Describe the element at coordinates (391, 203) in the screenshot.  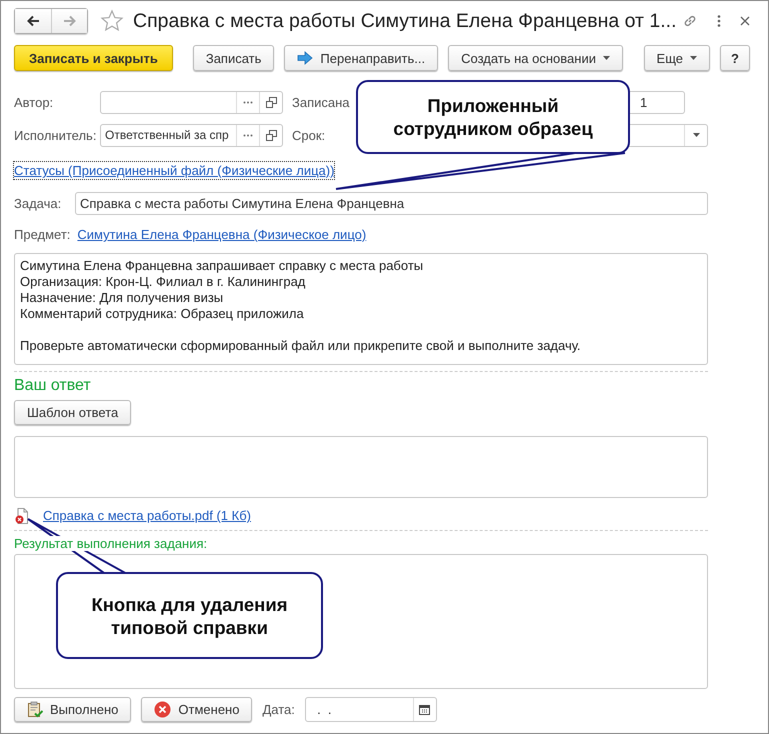
I see `task-field: Справка с места работы Симутина Елена Францевна` at that location.